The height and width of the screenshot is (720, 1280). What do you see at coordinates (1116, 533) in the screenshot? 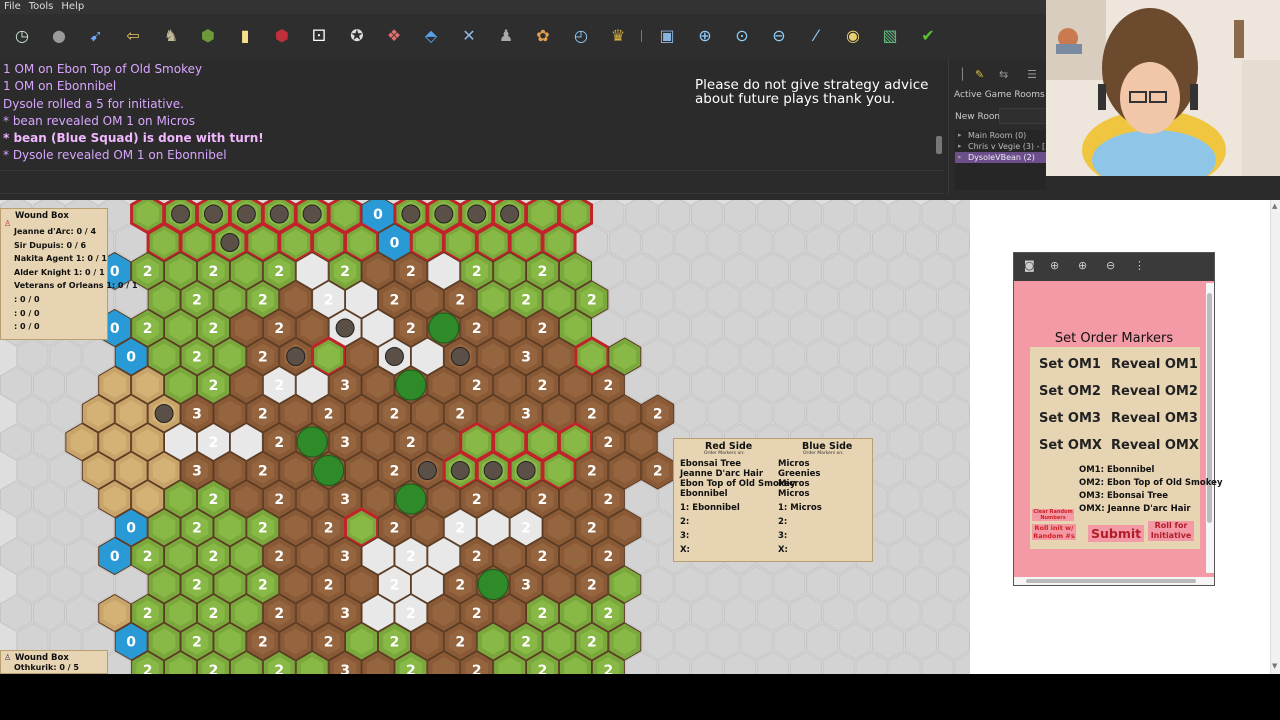
I see `submit-button: Submit` at bounding box center [1116, 533].